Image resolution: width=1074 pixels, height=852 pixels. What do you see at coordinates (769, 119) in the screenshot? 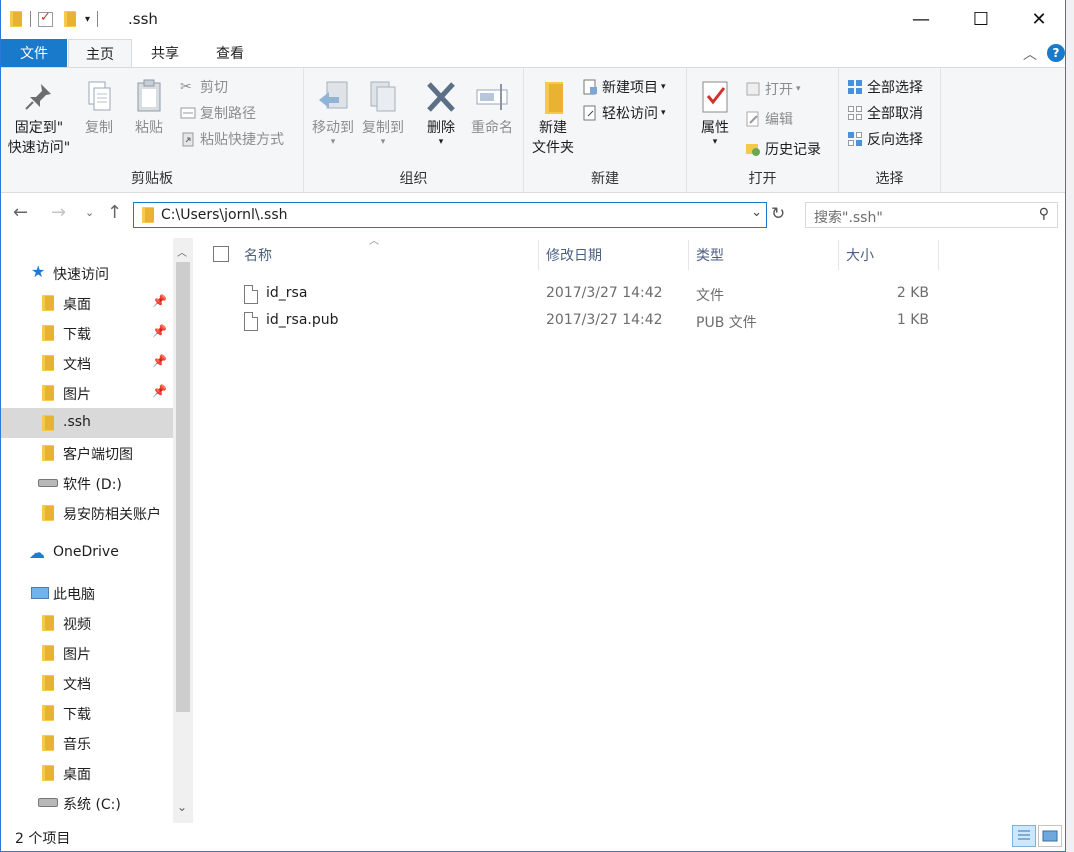
I see `edit-button: 编辑` at bounding box center [769, 119].